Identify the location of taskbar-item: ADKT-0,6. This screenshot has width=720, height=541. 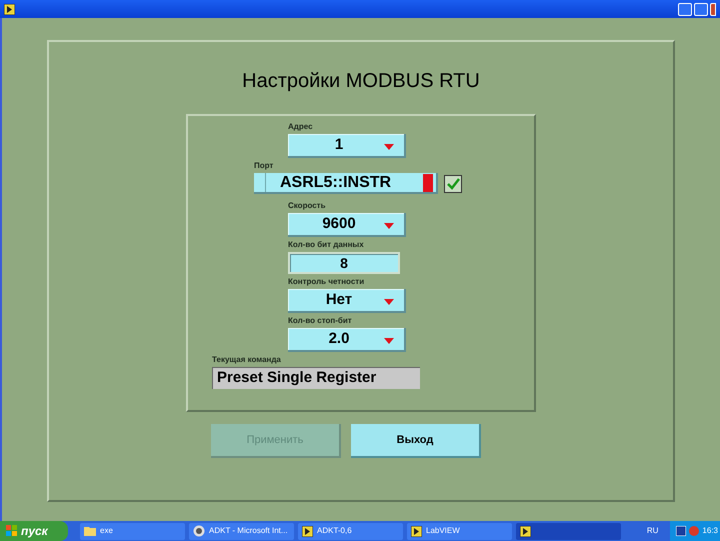
(350, 531).